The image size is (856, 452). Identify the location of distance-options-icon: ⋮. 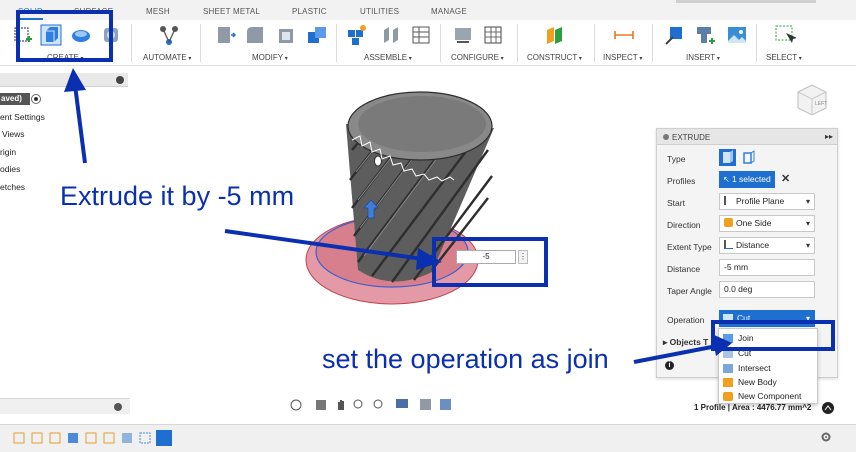
(523, 257).